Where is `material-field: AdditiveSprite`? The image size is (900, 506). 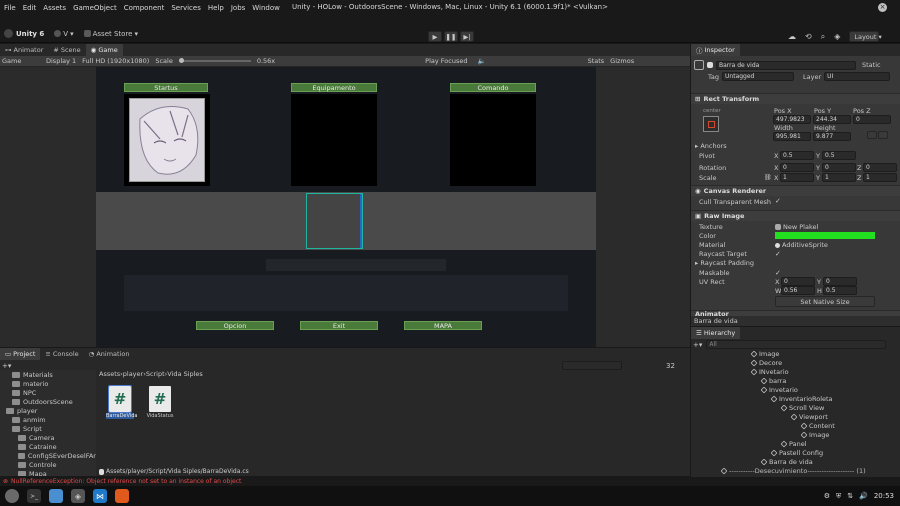
material-field: AdditiveSprite is located at coordinates (801, 245).